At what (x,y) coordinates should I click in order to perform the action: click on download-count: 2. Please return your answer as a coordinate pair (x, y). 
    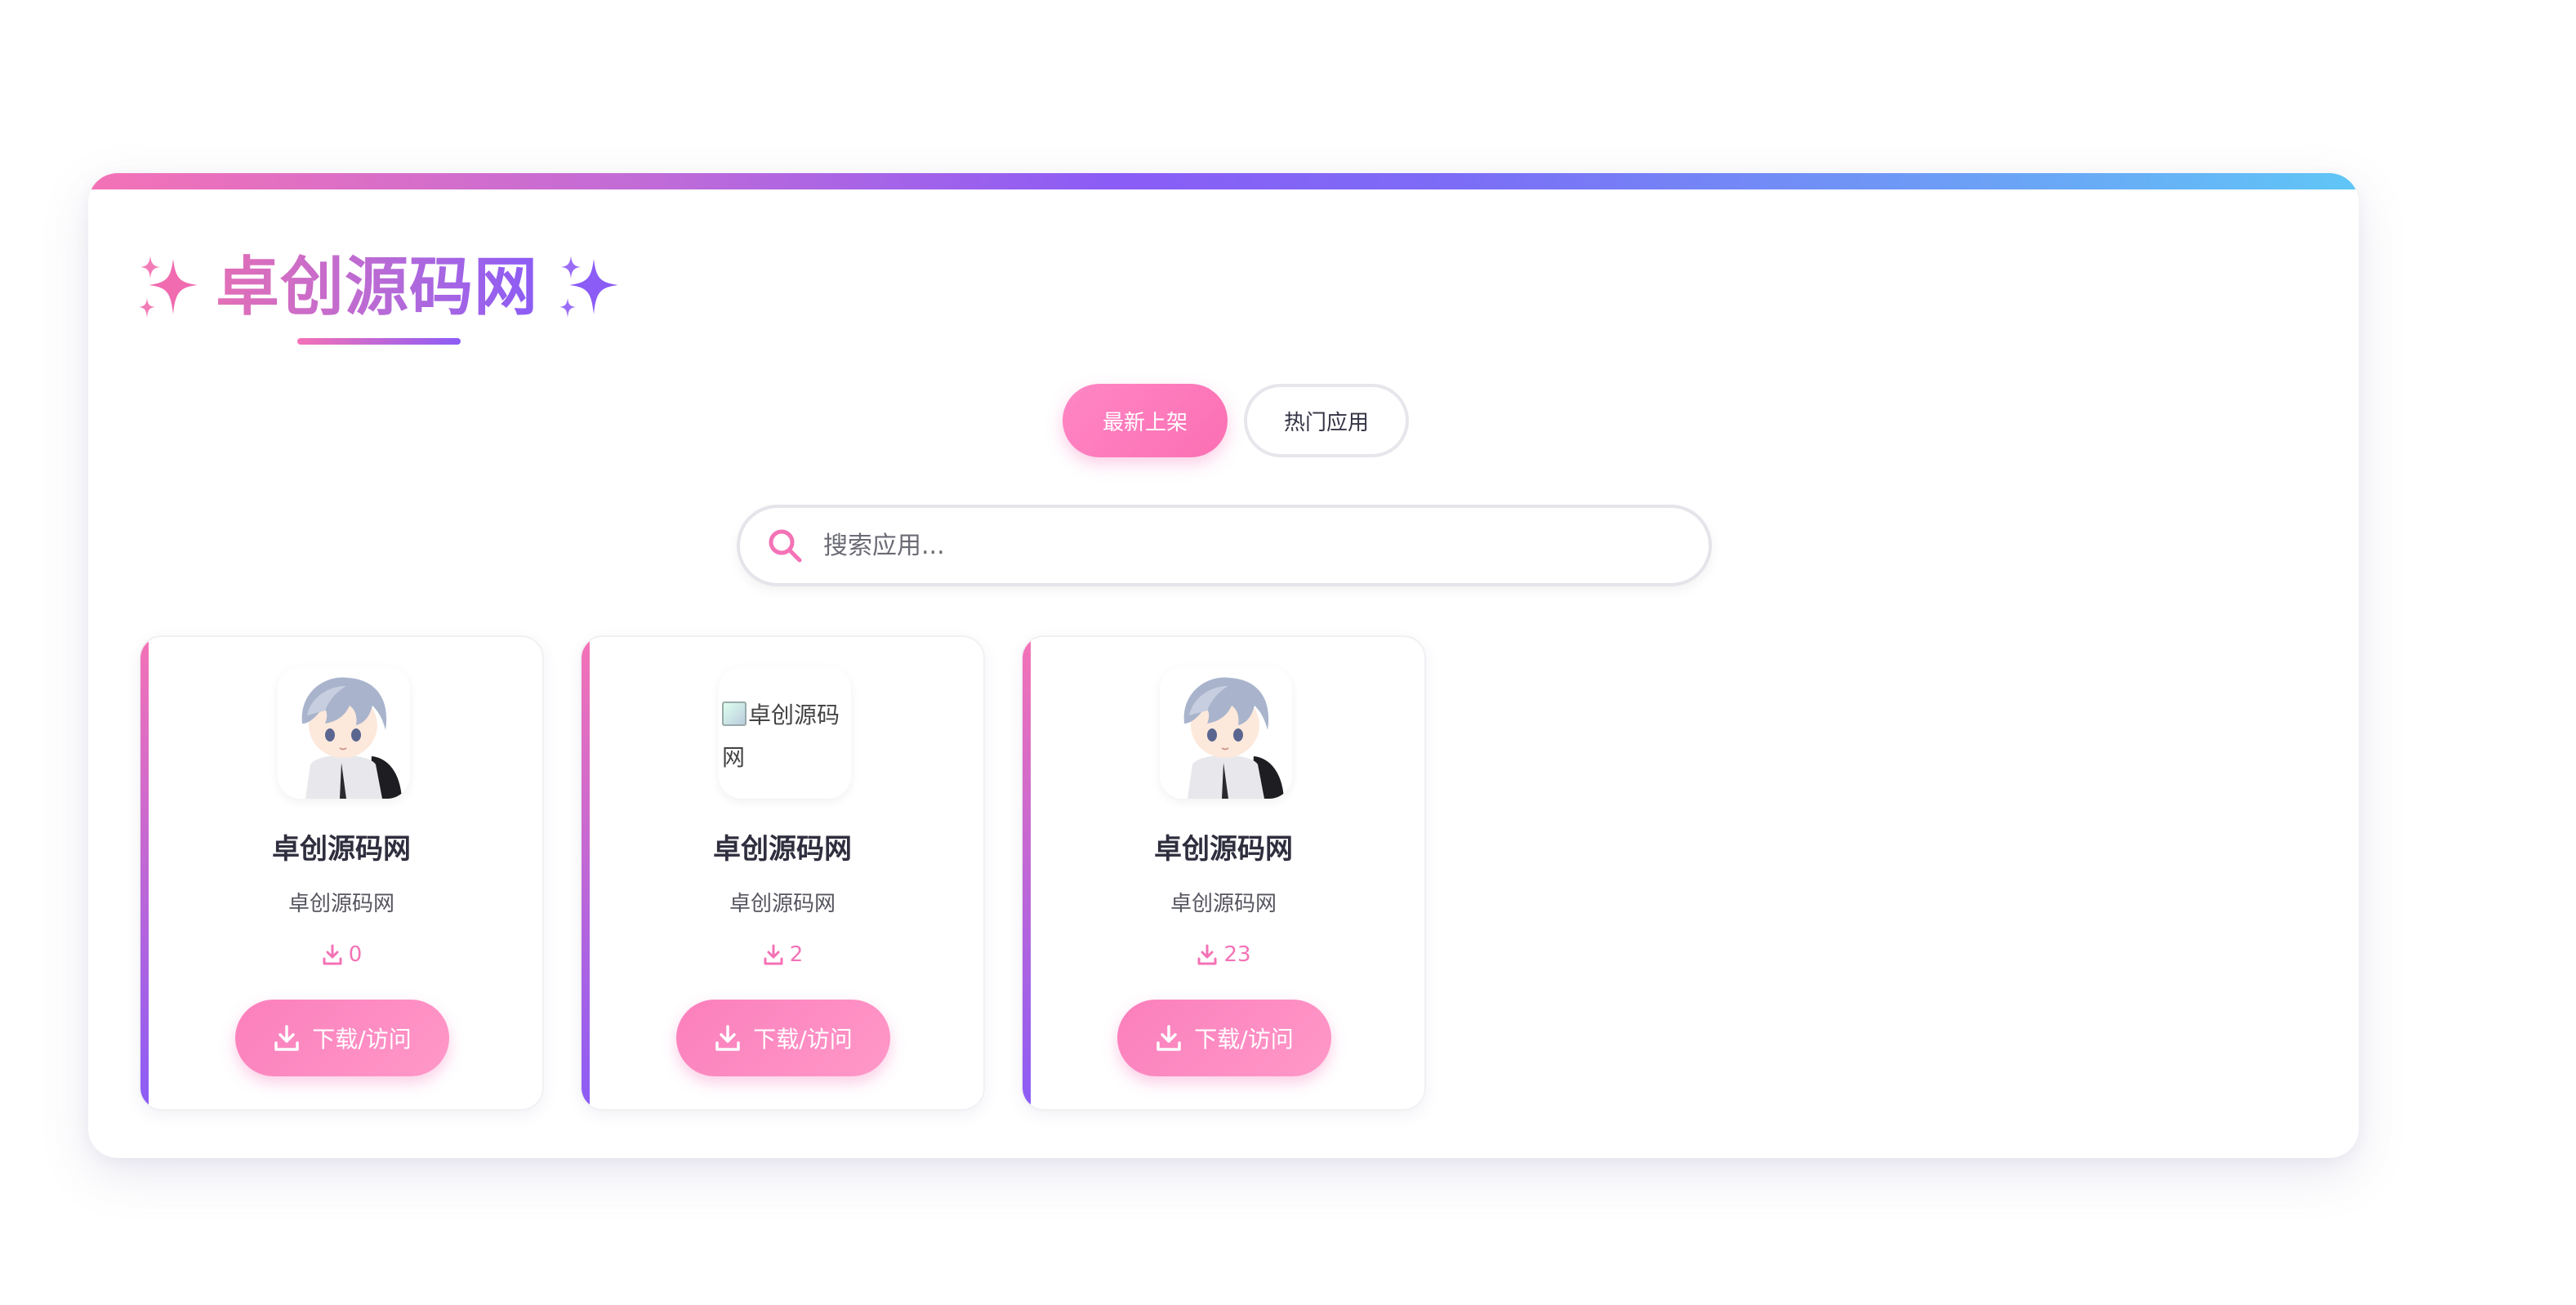
    Looking at the image, I should click on (782, 955).